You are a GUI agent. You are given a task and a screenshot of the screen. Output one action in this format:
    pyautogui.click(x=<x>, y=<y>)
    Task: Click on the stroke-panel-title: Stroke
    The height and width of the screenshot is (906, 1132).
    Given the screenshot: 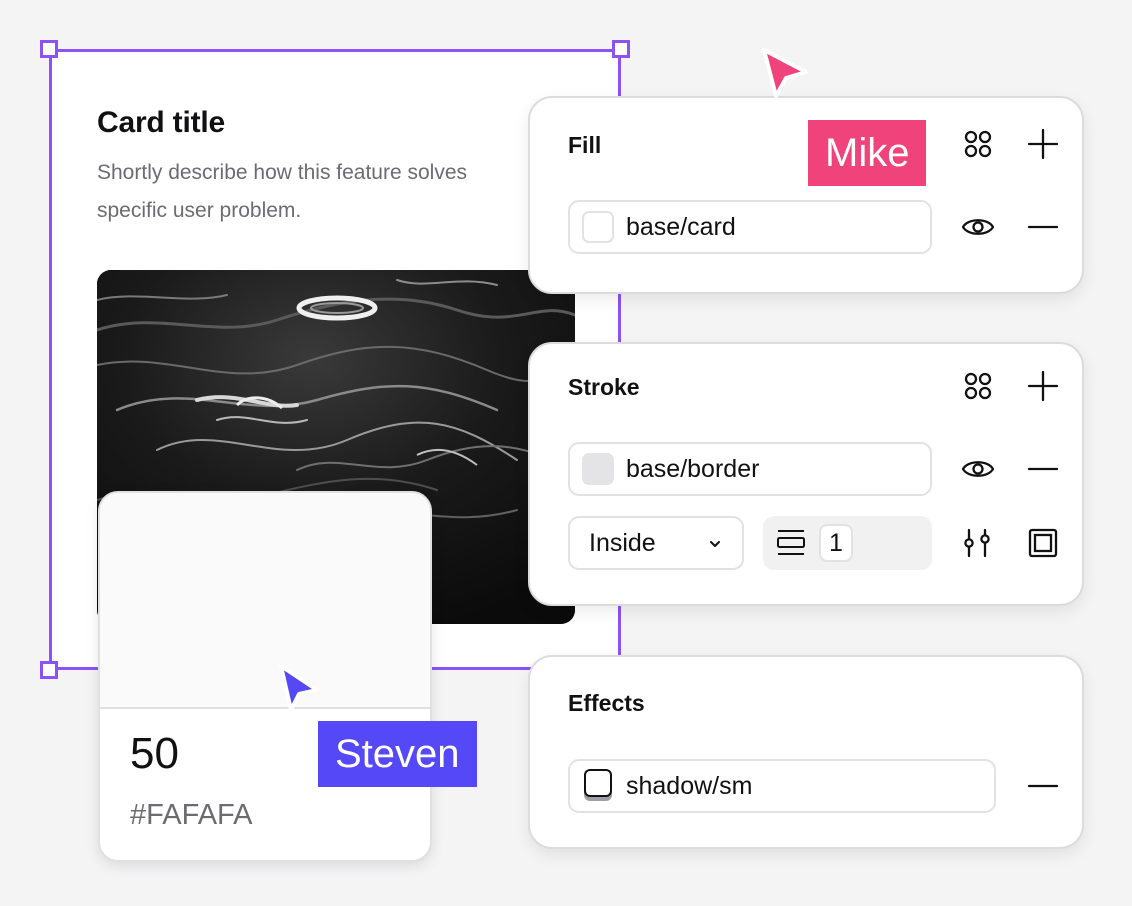 What is the action you would take?
    pyautogui.click(x=604, y=387)
    